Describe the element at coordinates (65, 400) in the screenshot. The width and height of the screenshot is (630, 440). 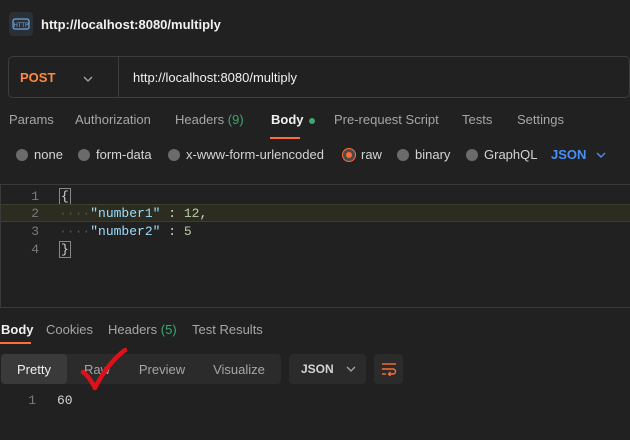
I see `response-value: 60` at that location.